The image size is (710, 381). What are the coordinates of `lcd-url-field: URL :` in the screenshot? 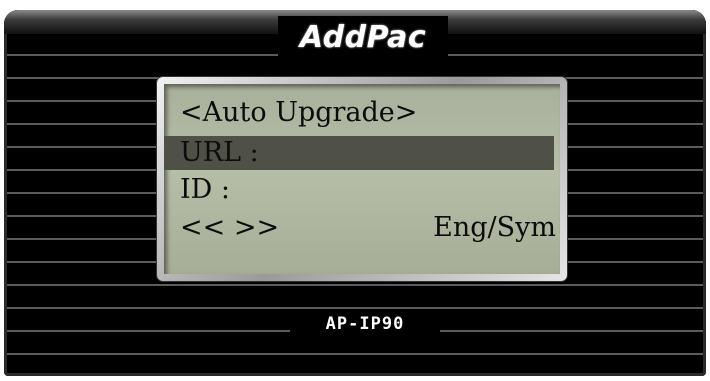 It's located at (219, 153).